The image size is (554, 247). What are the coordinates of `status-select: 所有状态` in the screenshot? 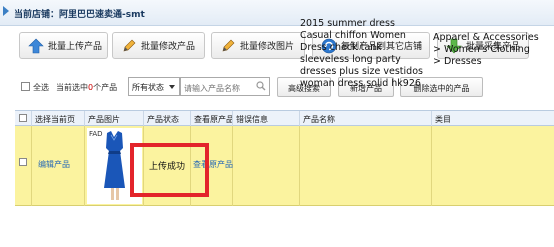 It's located at (154, 86).